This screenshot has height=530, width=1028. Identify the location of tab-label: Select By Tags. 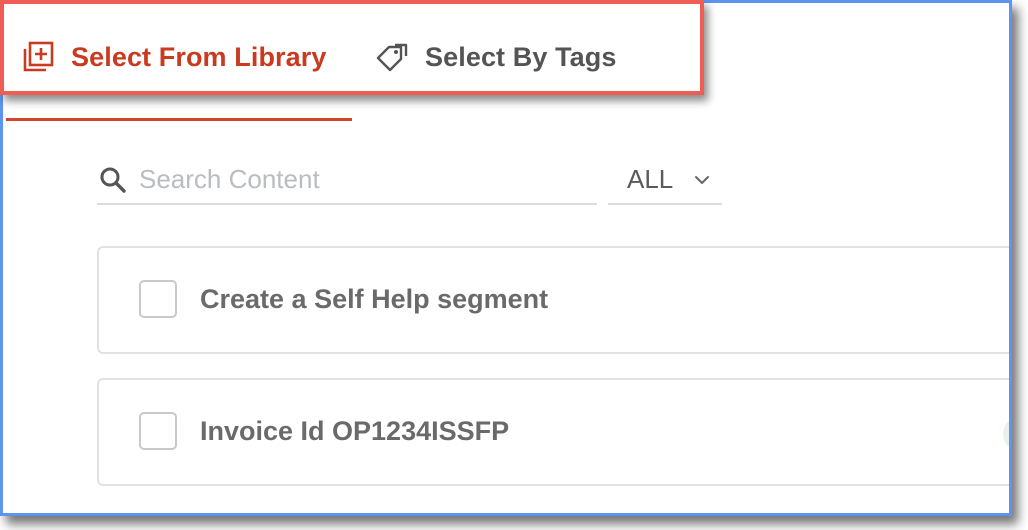
(521, 56).